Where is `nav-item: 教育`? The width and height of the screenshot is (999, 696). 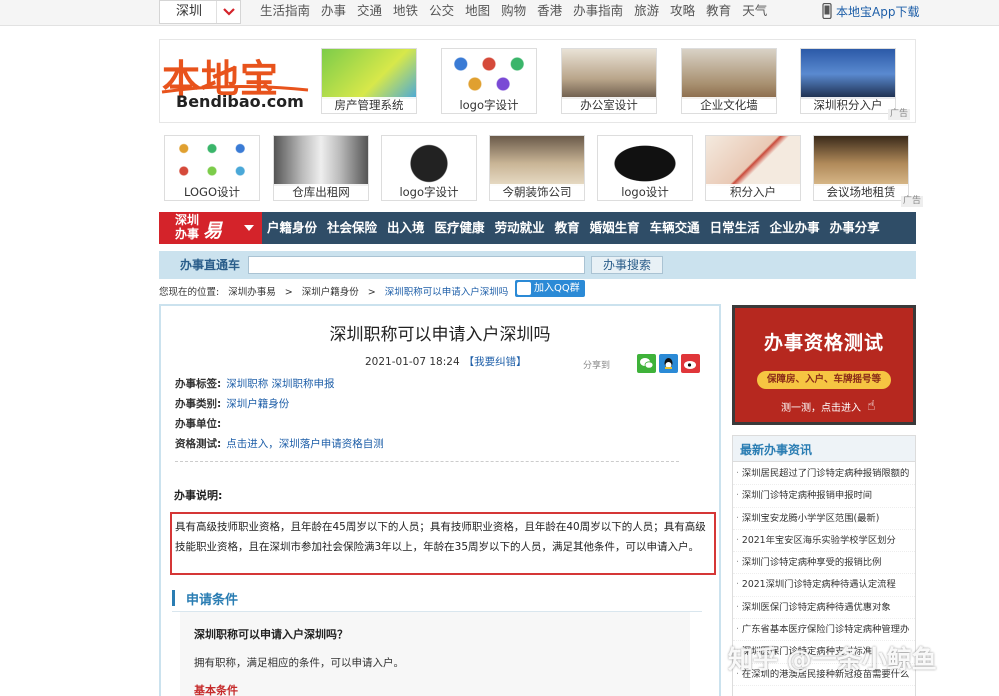 nav-item: 教育 is located at coordinates (567, 228).